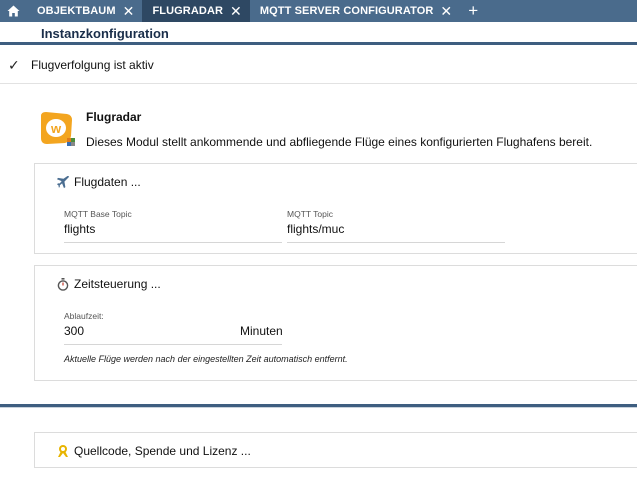 This screenshot has height=500, width=637. I want to click on check-icon: ✓, so click(14, 65).